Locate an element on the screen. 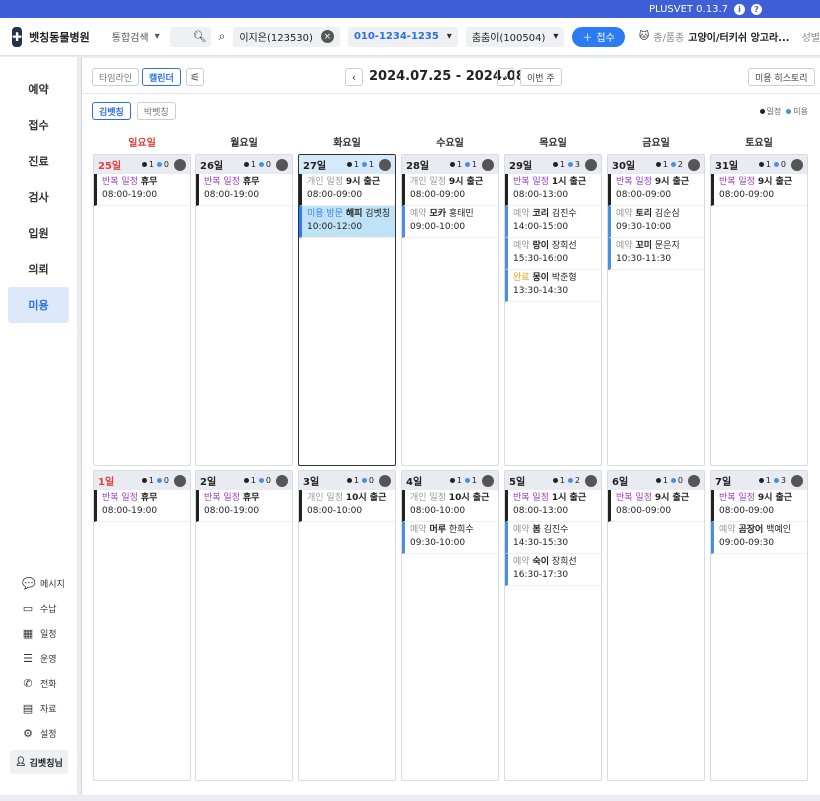  user-button: 👤︎ 김벳칭님 is located at coordinates (39, 762).